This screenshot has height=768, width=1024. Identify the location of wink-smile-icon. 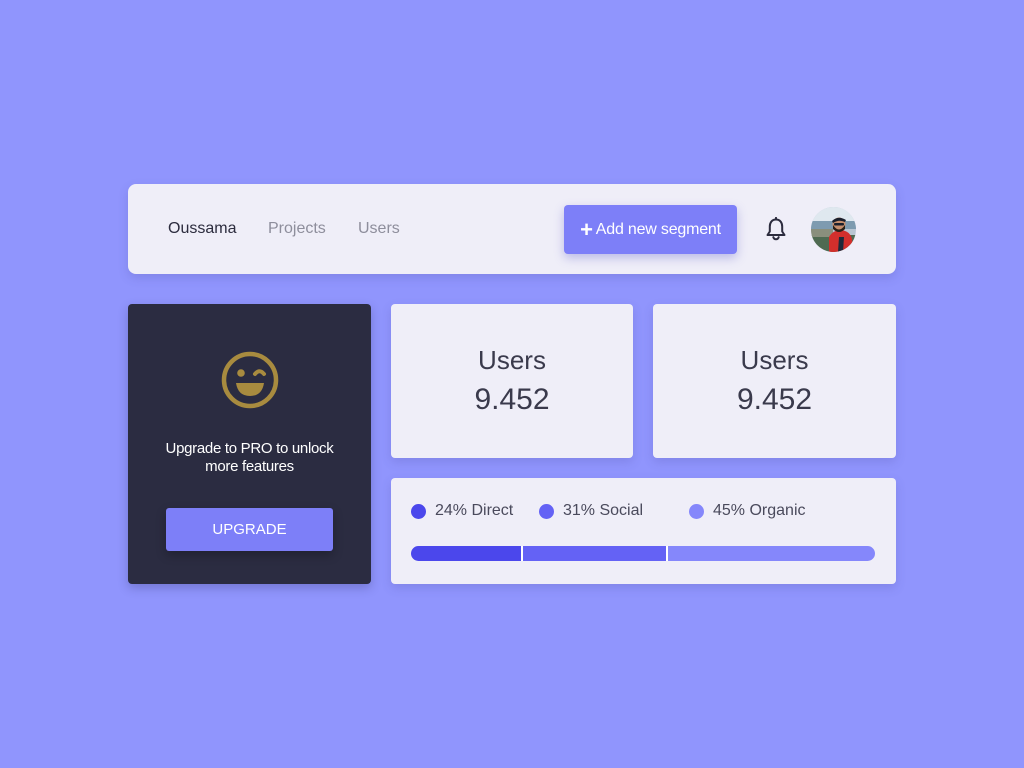
(250, 380).